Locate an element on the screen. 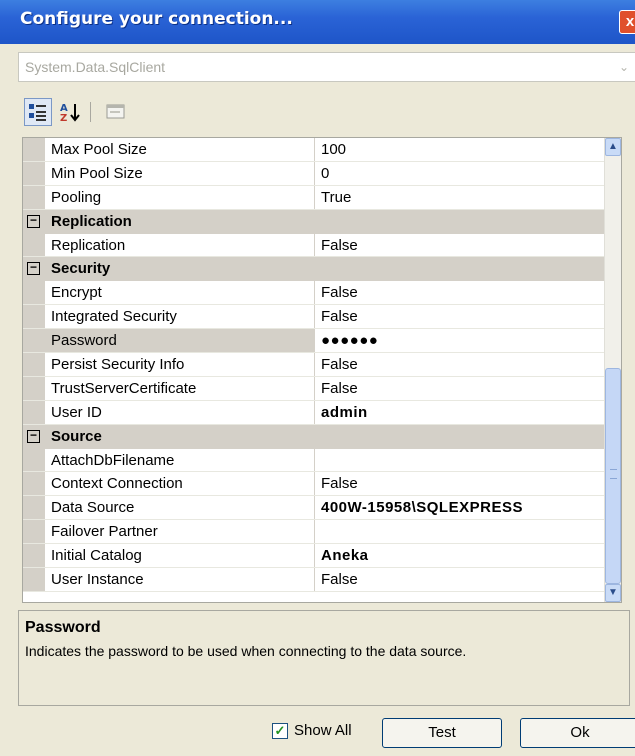 The width and height of the screenshot is (635, 756). property-row-attachdbfilename: AttachDbFilename is located at coordinates (319, 460).